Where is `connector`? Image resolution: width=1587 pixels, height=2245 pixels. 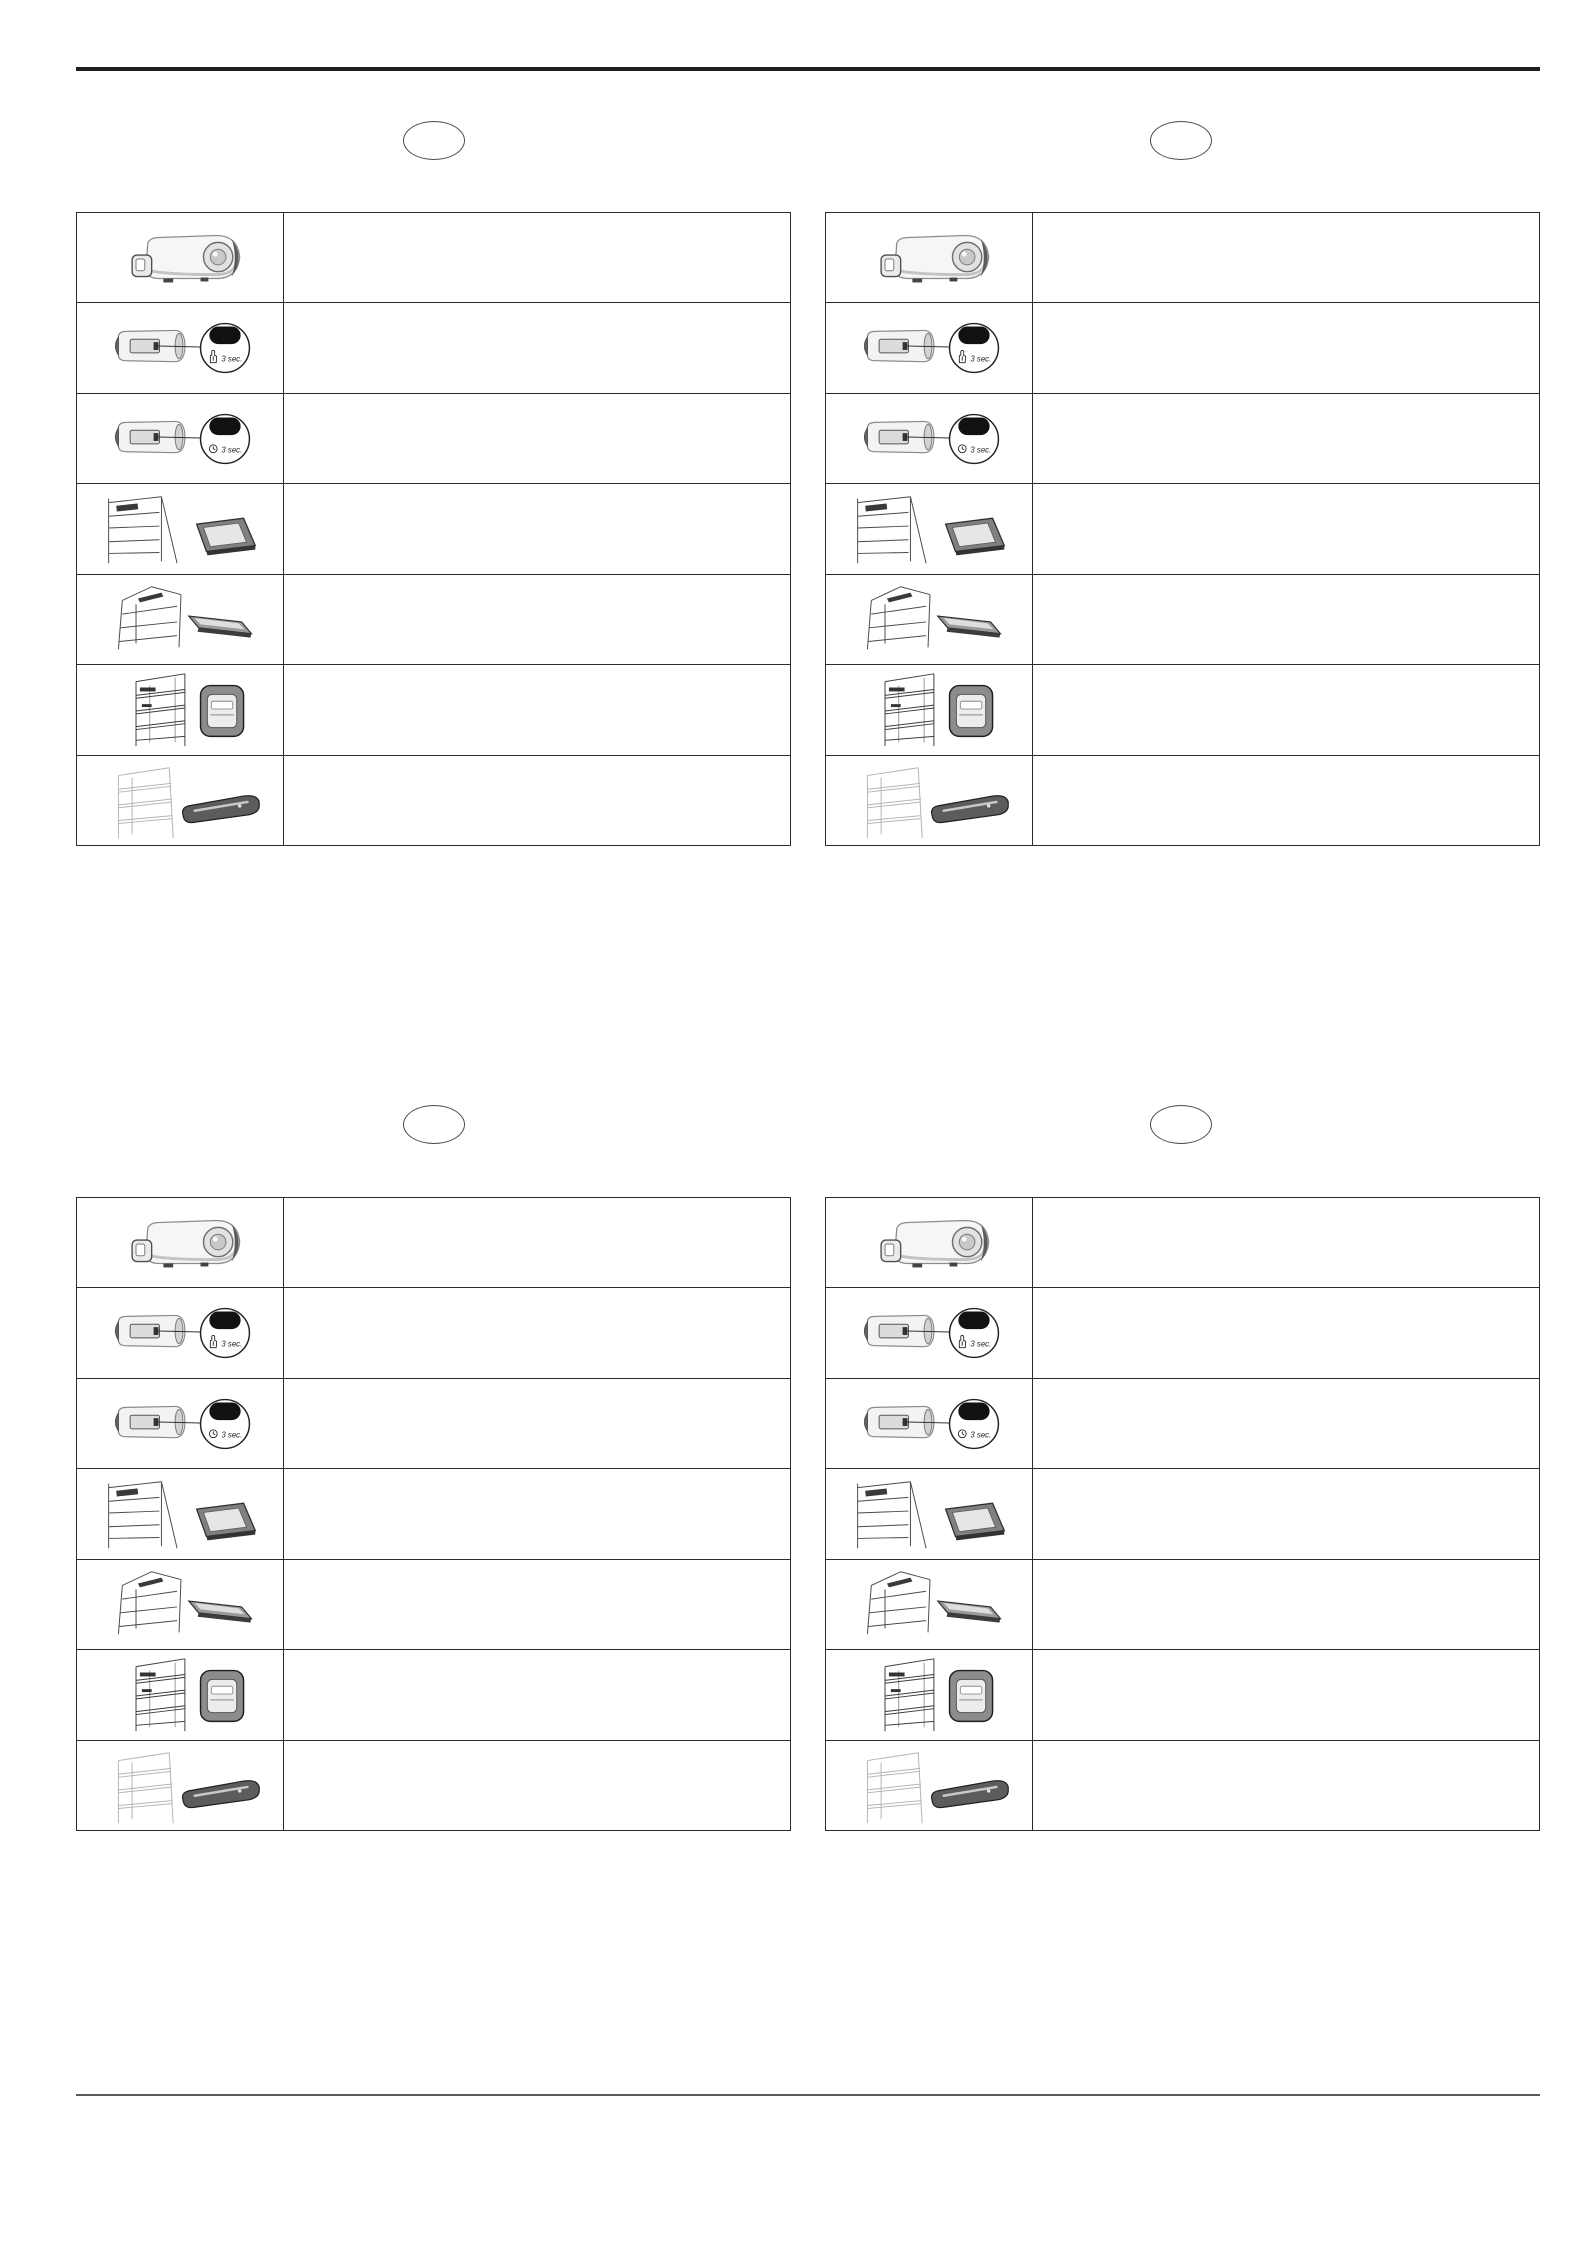 connector is located at coordinates (141, 1250).